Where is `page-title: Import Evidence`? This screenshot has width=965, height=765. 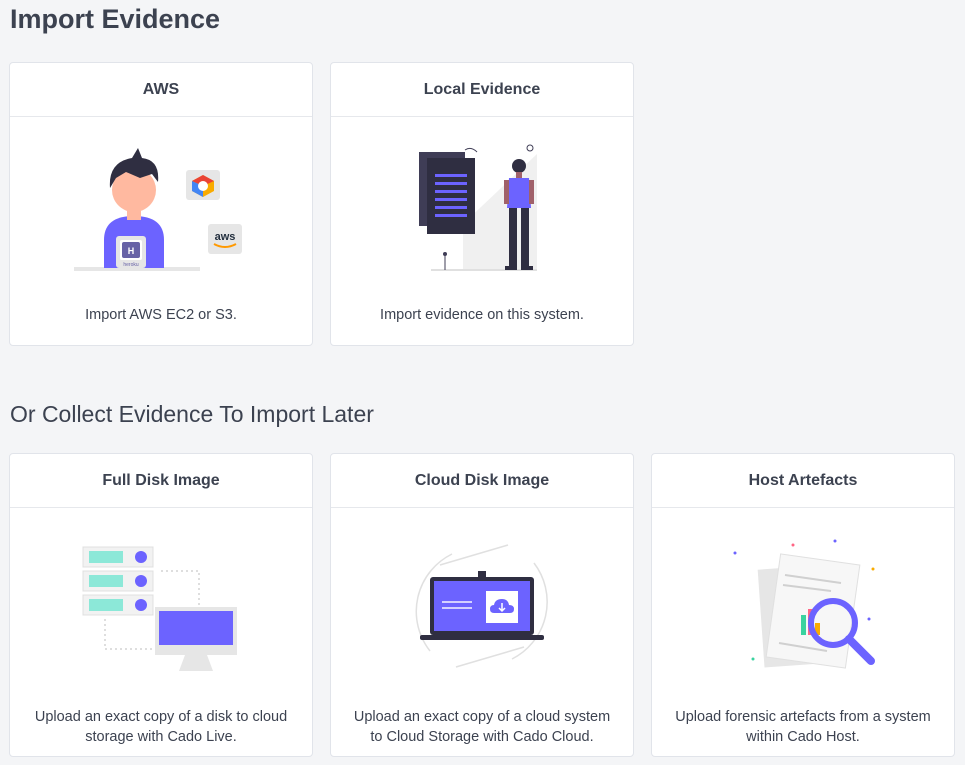 page-title: Import Evidence is located at coordinates (115, 19).